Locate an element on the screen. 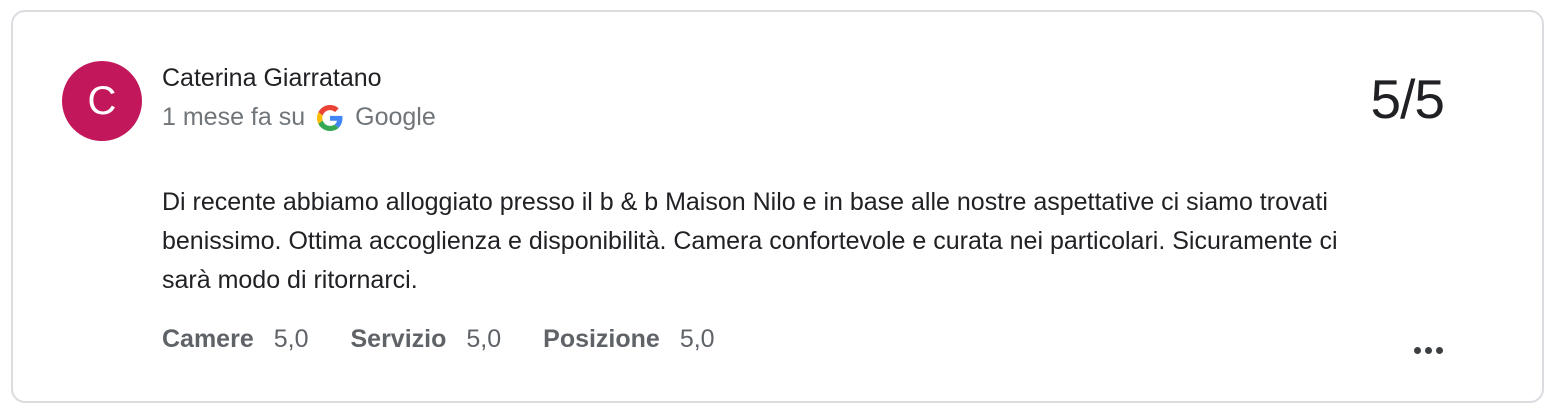  review-score: 5/5 is located at coordinates (1407, 99).